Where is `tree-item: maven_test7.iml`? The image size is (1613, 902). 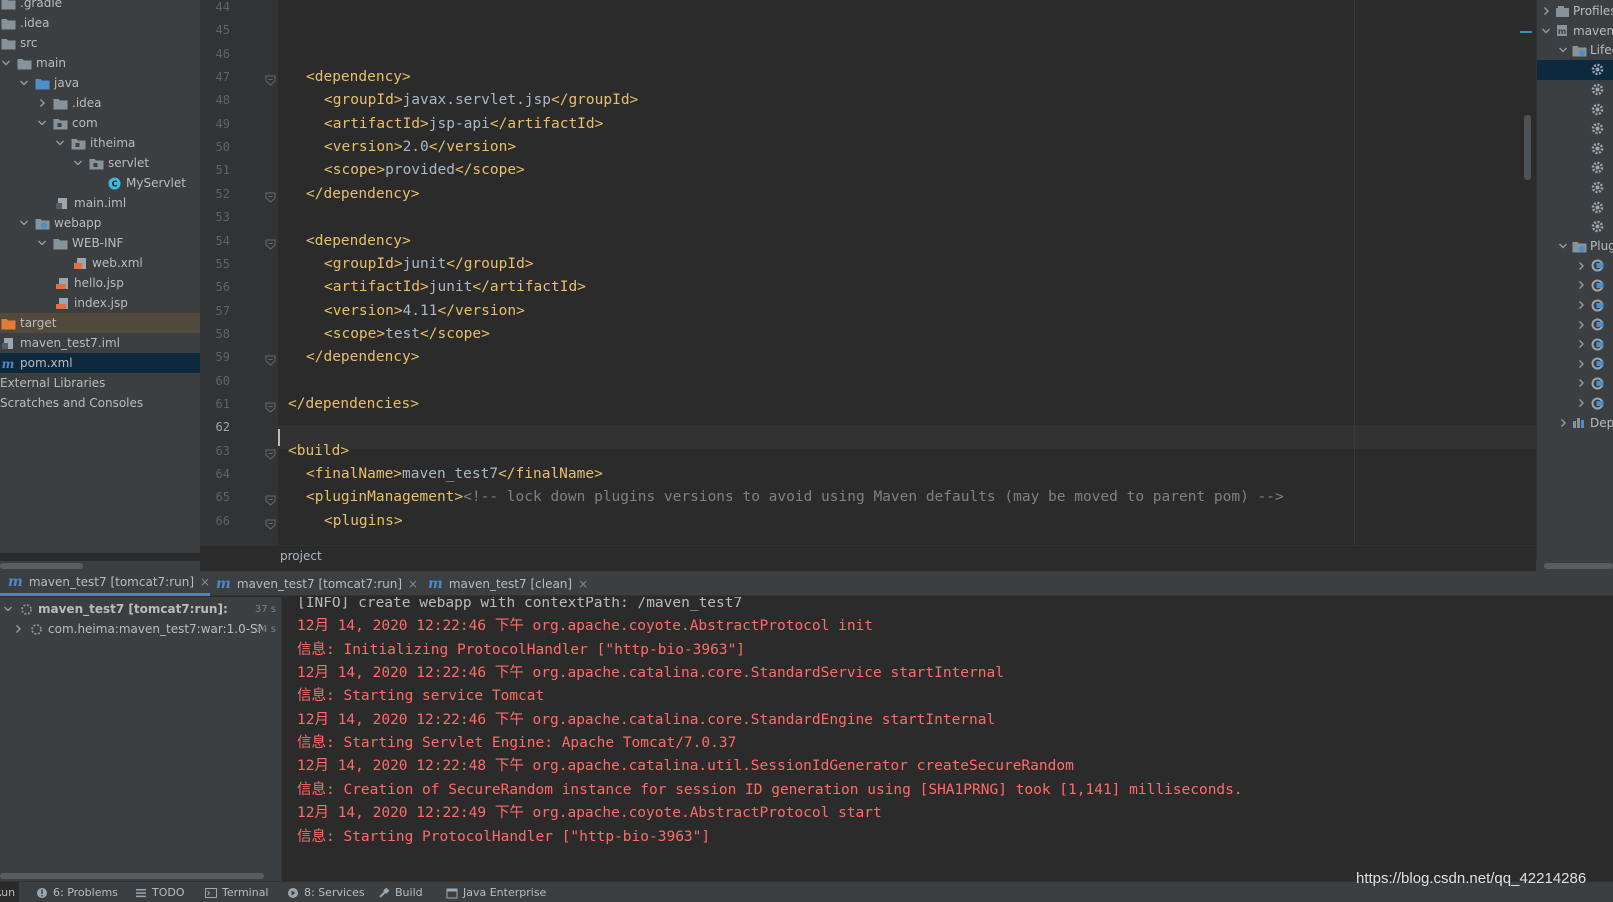
tree-item: maven_test7.iml is located at coordinates (100, 343).